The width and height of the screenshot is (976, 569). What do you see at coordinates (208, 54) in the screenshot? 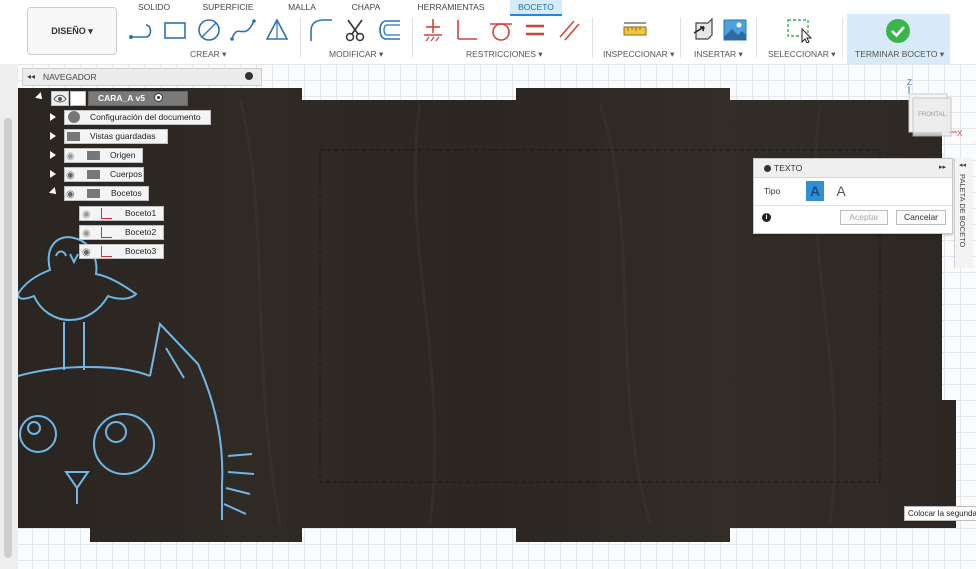
I see `create-group-label: CREAR ▾` at bounding box center [208, 54].